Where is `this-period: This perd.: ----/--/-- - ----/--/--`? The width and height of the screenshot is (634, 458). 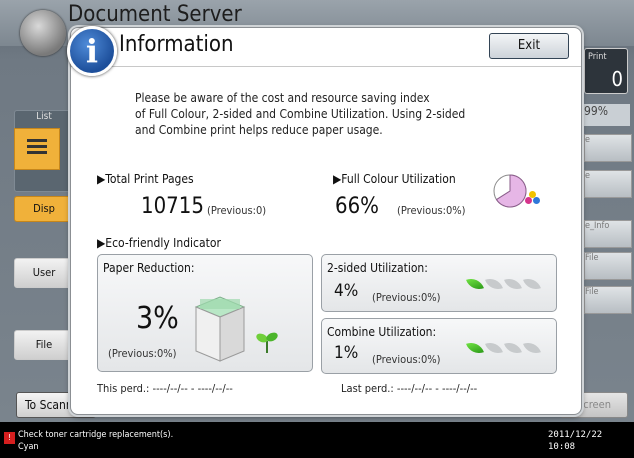 this-period: This perd.: ----/--/-- - ----/--/-- is located at coordinates (165, 388).